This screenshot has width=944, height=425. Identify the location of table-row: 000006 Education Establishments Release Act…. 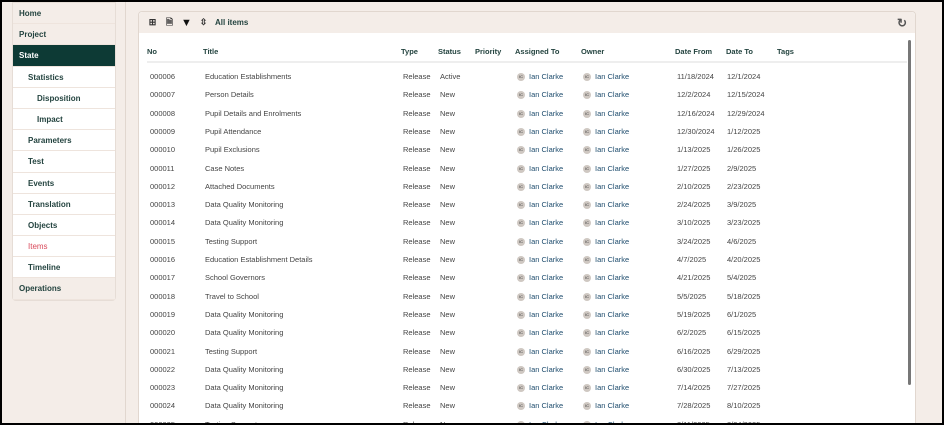
(527, 77).